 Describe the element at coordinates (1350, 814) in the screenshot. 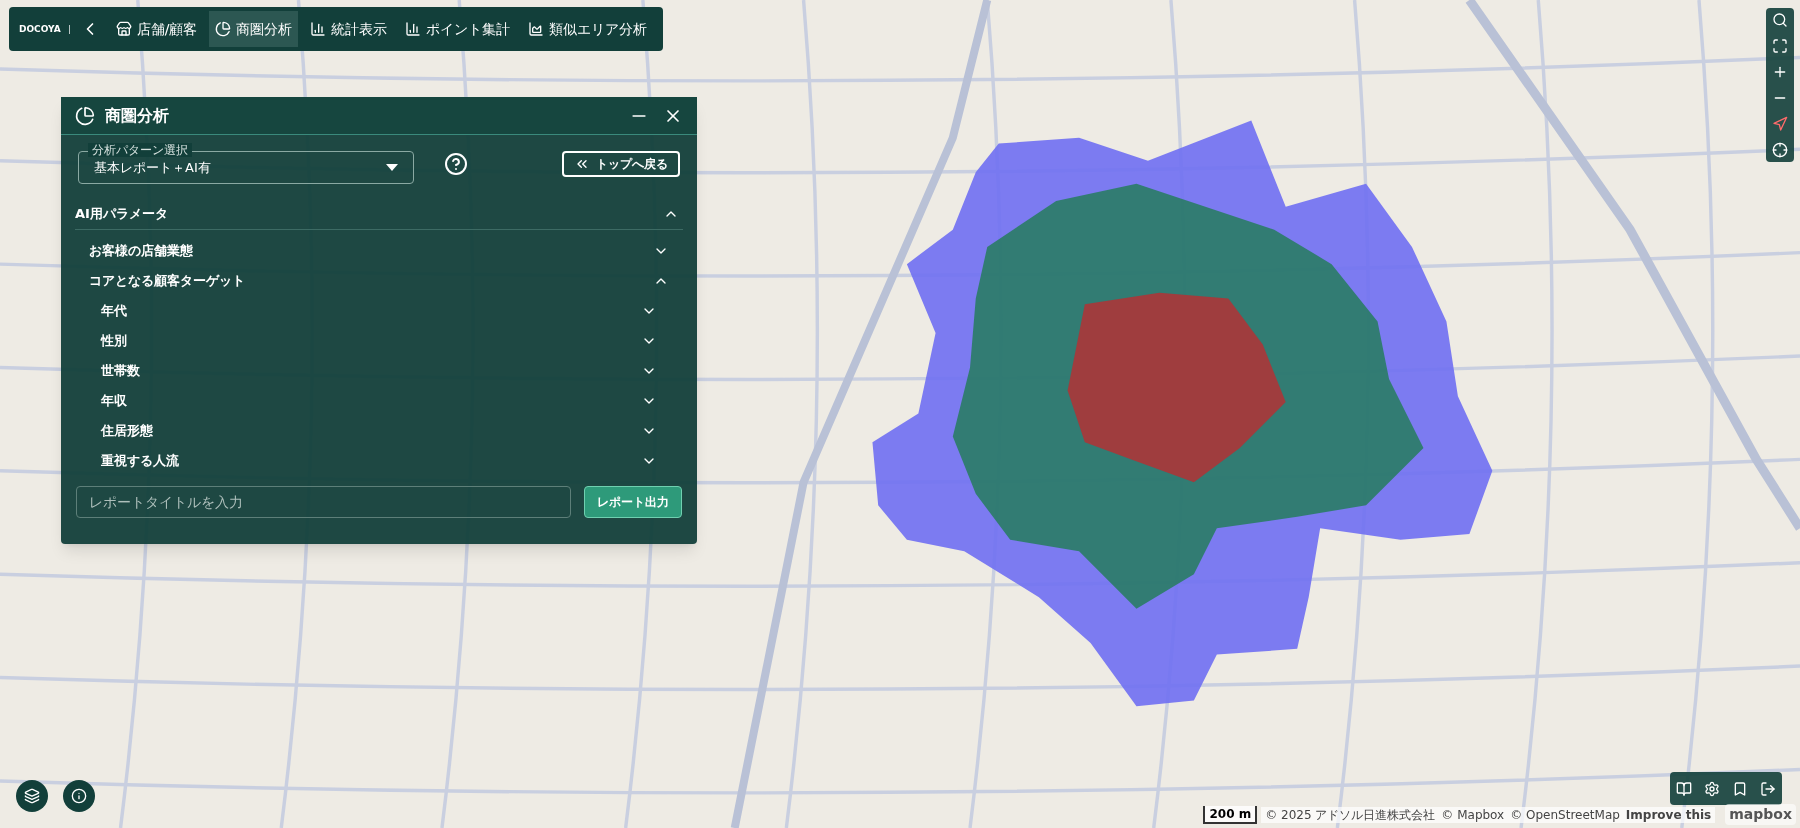

I see `attribution-text: © 2025 アドソル日進株式会社` at that location.